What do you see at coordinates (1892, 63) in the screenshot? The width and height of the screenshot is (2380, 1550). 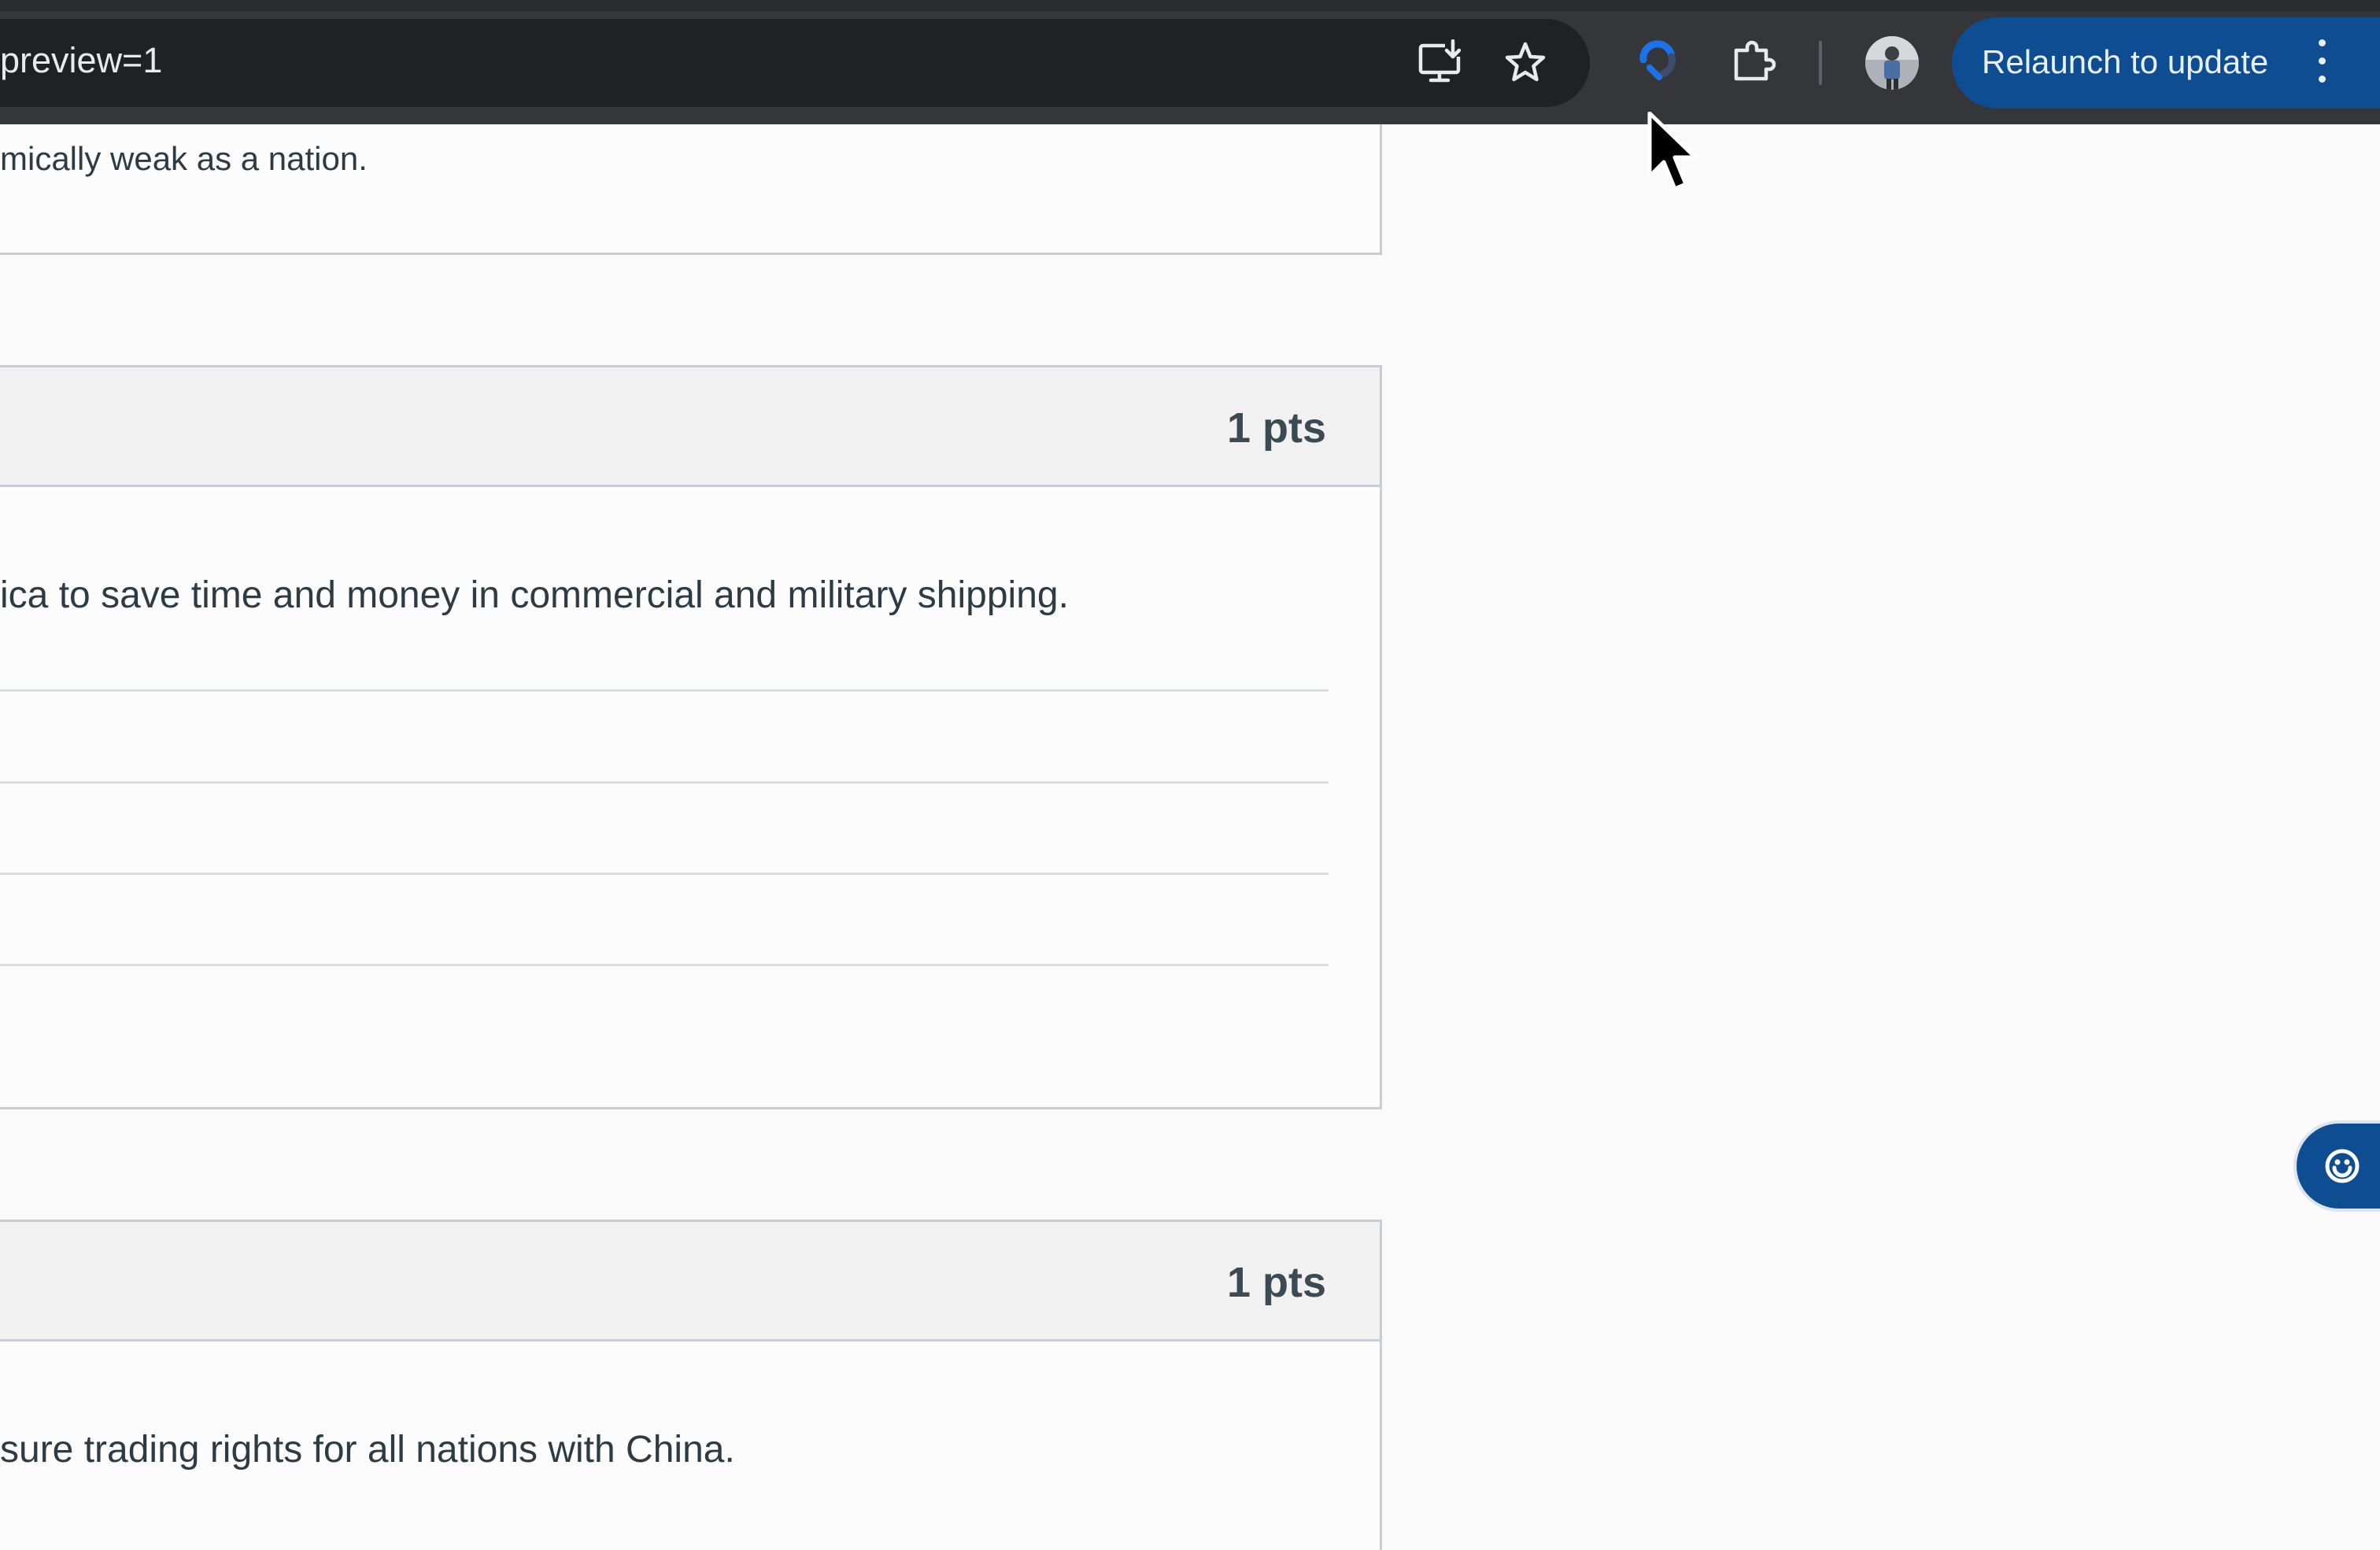 I see `avatar` at bounding box center [1892, 63].